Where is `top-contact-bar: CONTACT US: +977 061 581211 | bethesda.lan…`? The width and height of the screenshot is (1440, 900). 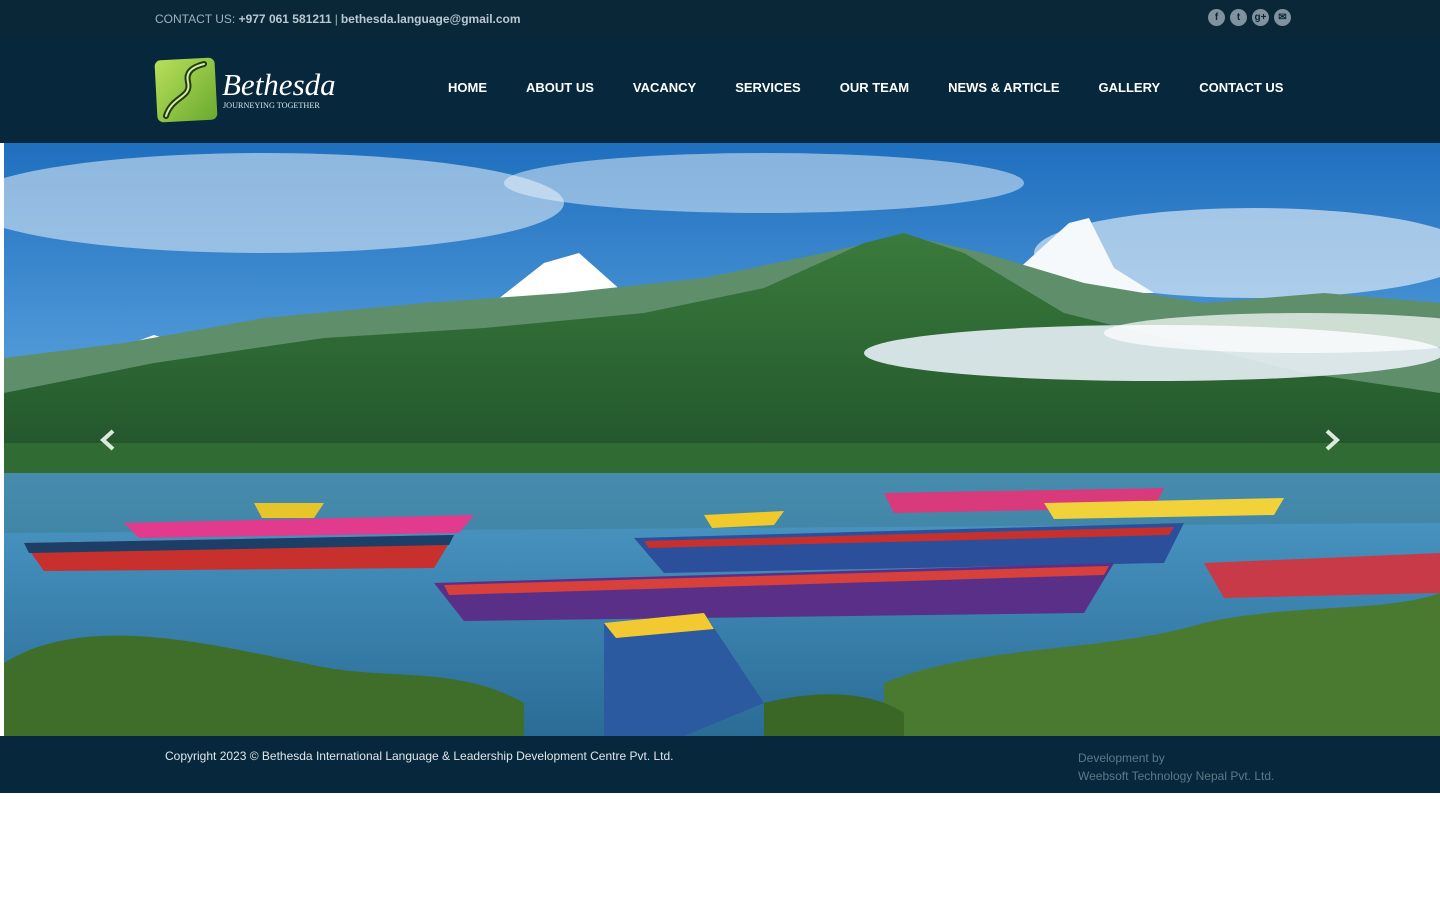 top-contact-bar: CONTACT US: +977 061 581211 | bethesda.lan… is located at coordinates (720, 19).